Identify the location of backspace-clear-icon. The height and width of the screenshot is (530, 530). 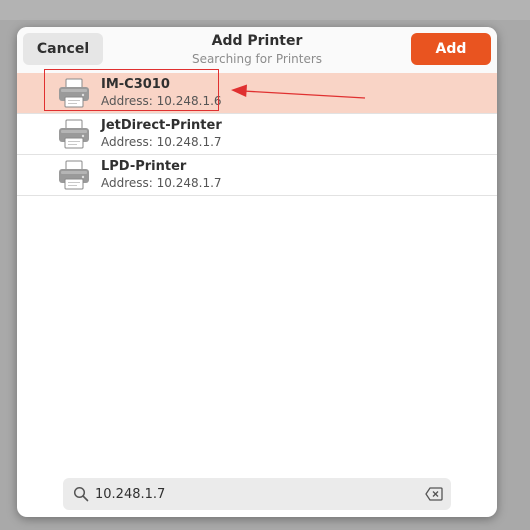
(434, 494).